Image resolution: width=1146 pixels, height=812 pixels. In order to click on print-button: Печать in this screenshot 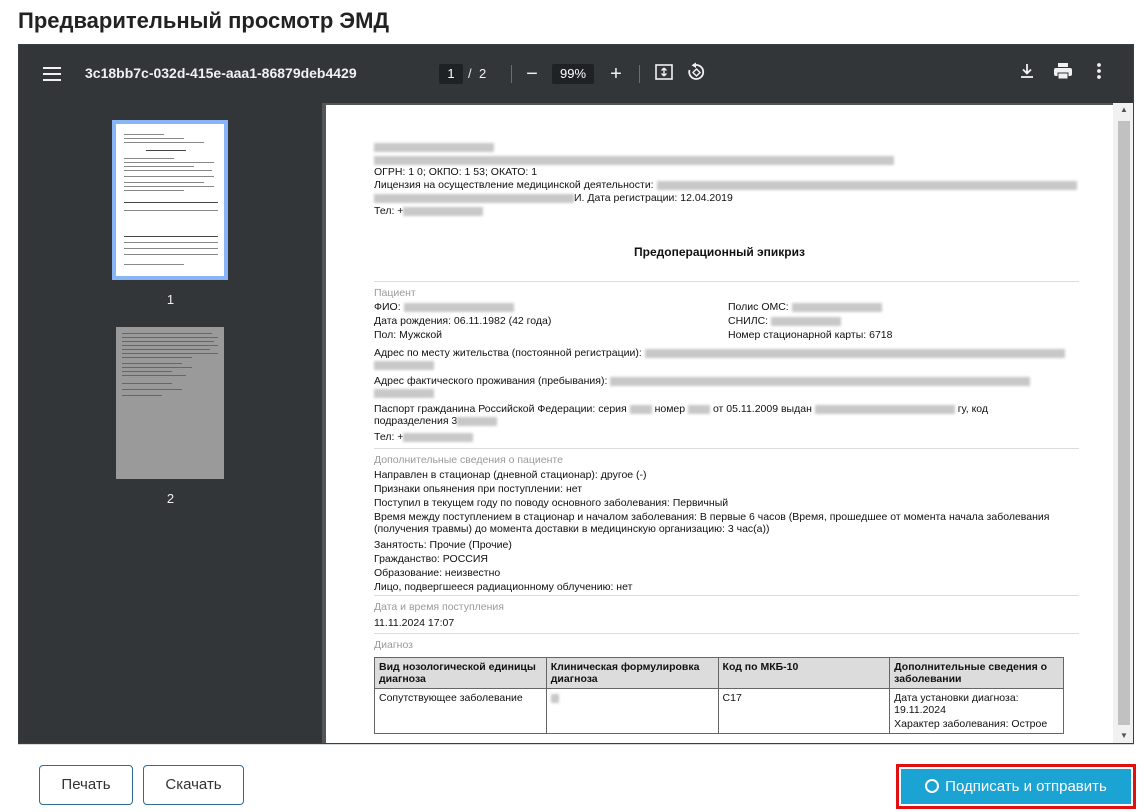, I will do `click(86, 785)`.